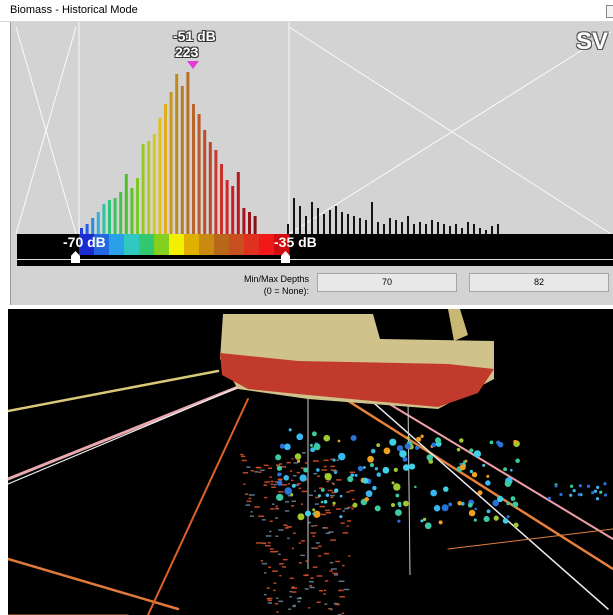  What do you see at coordinates (306, 11) in the screenshot?
I see `window-titlebar: Biomass - Historical Mode` at bounding box center [306, 11].